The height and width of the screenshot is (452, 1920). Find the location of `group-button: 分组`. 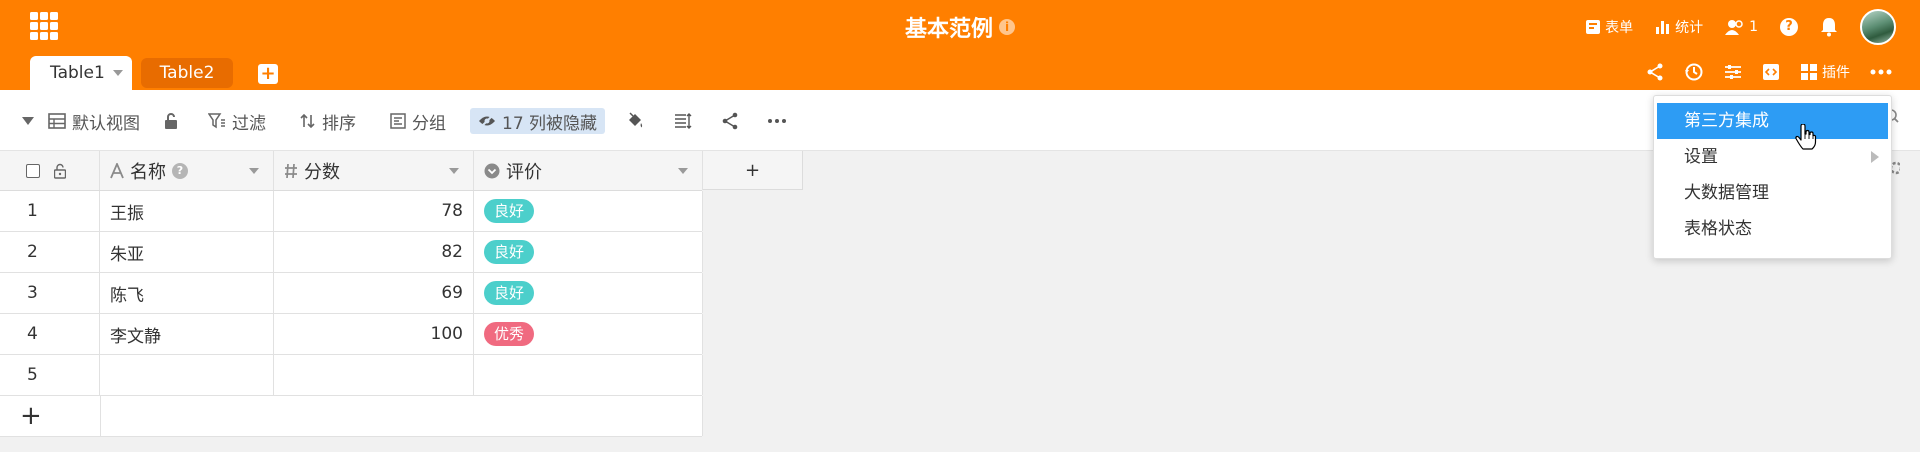

group-button: 分组 is located at coordinates (418, 121).